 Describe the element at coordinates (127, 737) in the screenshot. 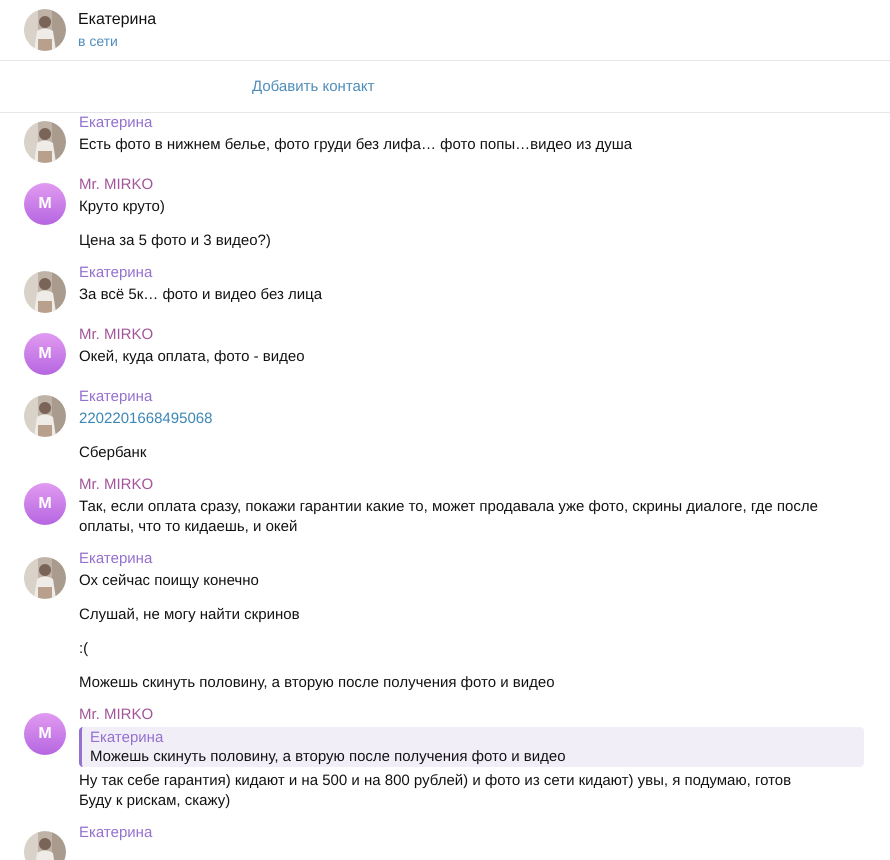

I see `quote-author: Екатерина` at that location.